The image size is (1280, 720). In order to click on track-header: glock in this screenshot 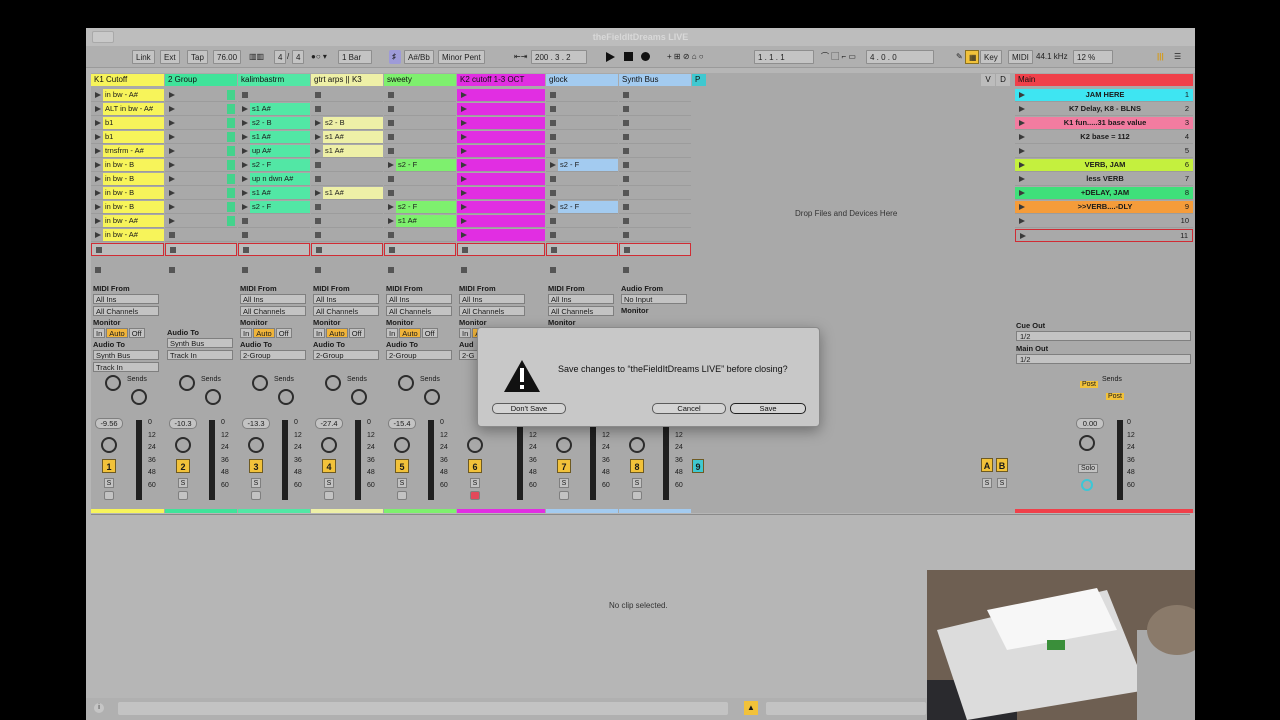, I will do `click(582, 80)`.